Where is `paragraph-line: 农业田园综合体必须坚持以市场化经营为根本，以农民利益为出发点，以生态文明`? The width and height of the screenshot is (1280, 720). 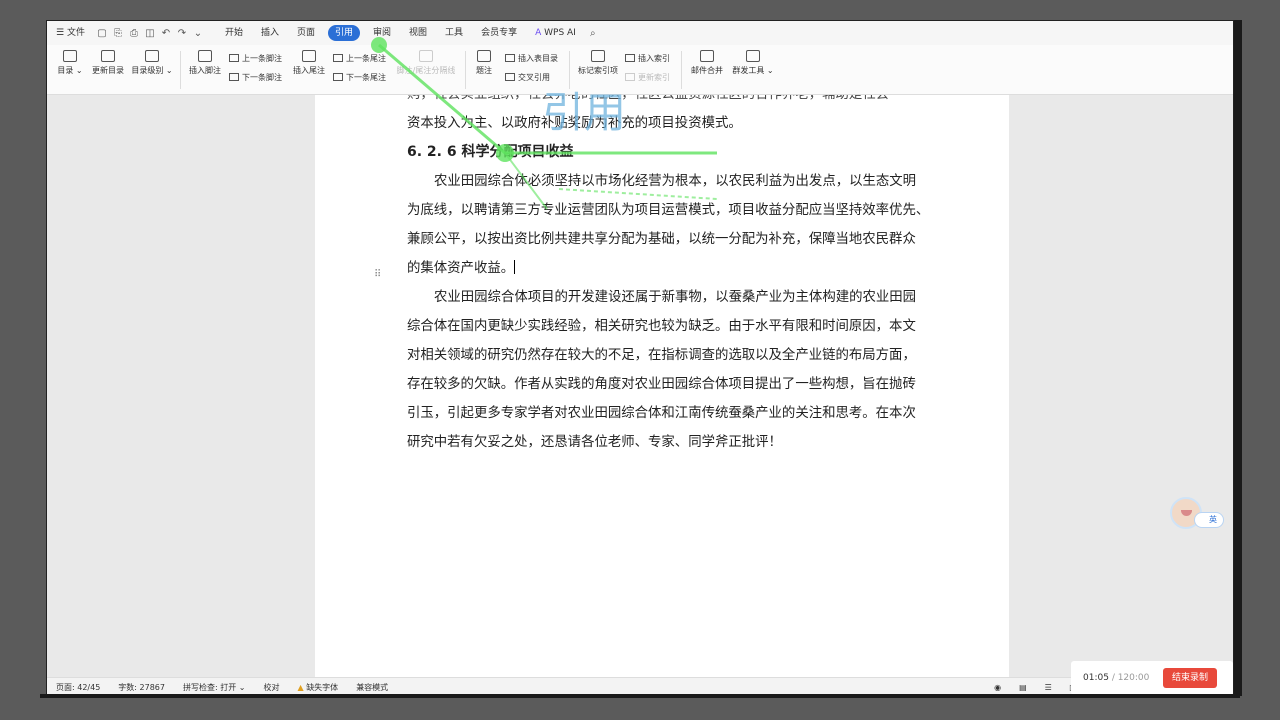 paragraph-line: 农业田园综合体必须坚持以市场化经营为根本，以农民利益为出发点，以生态文明 is located at coordinates (675, 181).